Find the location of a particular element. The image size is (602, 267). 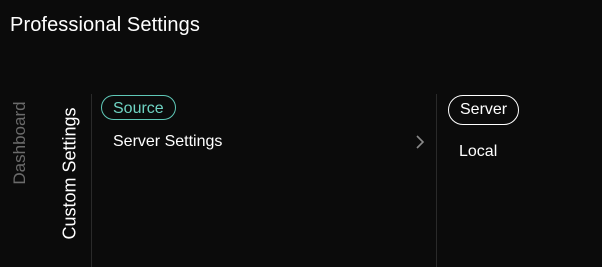

page-title: Professional Settings is located at coordinates (105, 25).